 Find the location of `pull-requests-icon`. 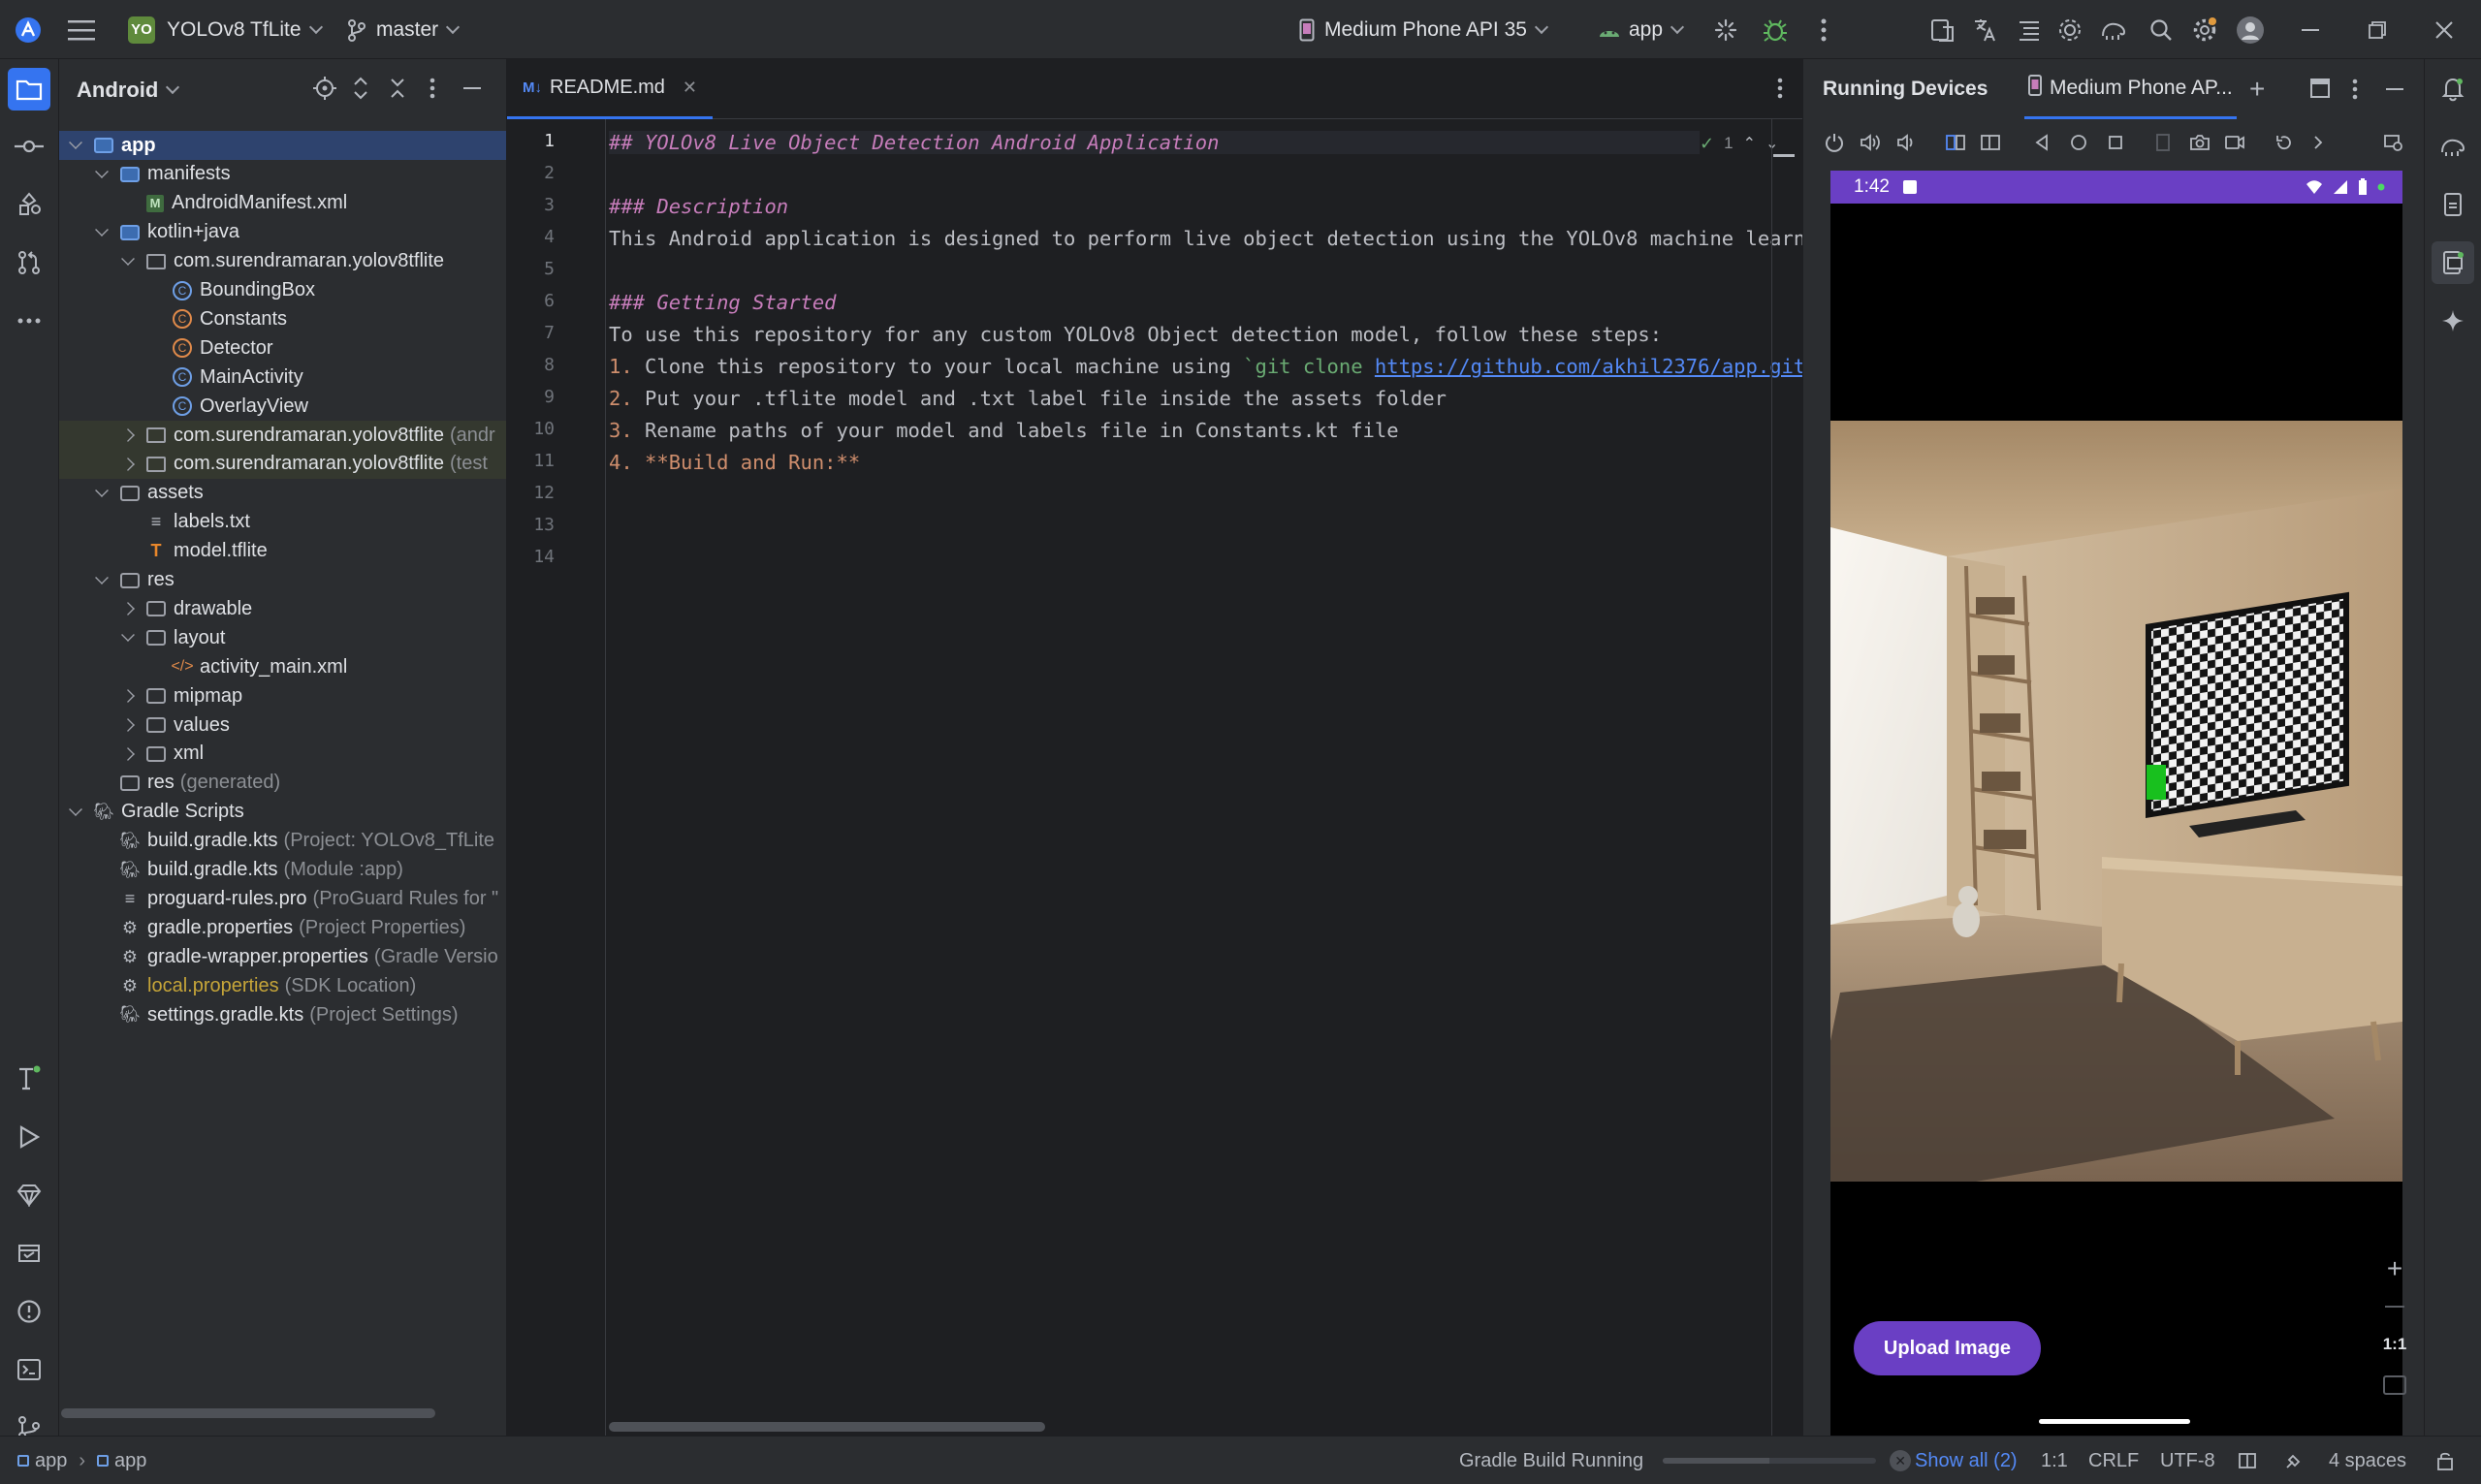

pull-requests-icon is located at coordinates (29, 262).